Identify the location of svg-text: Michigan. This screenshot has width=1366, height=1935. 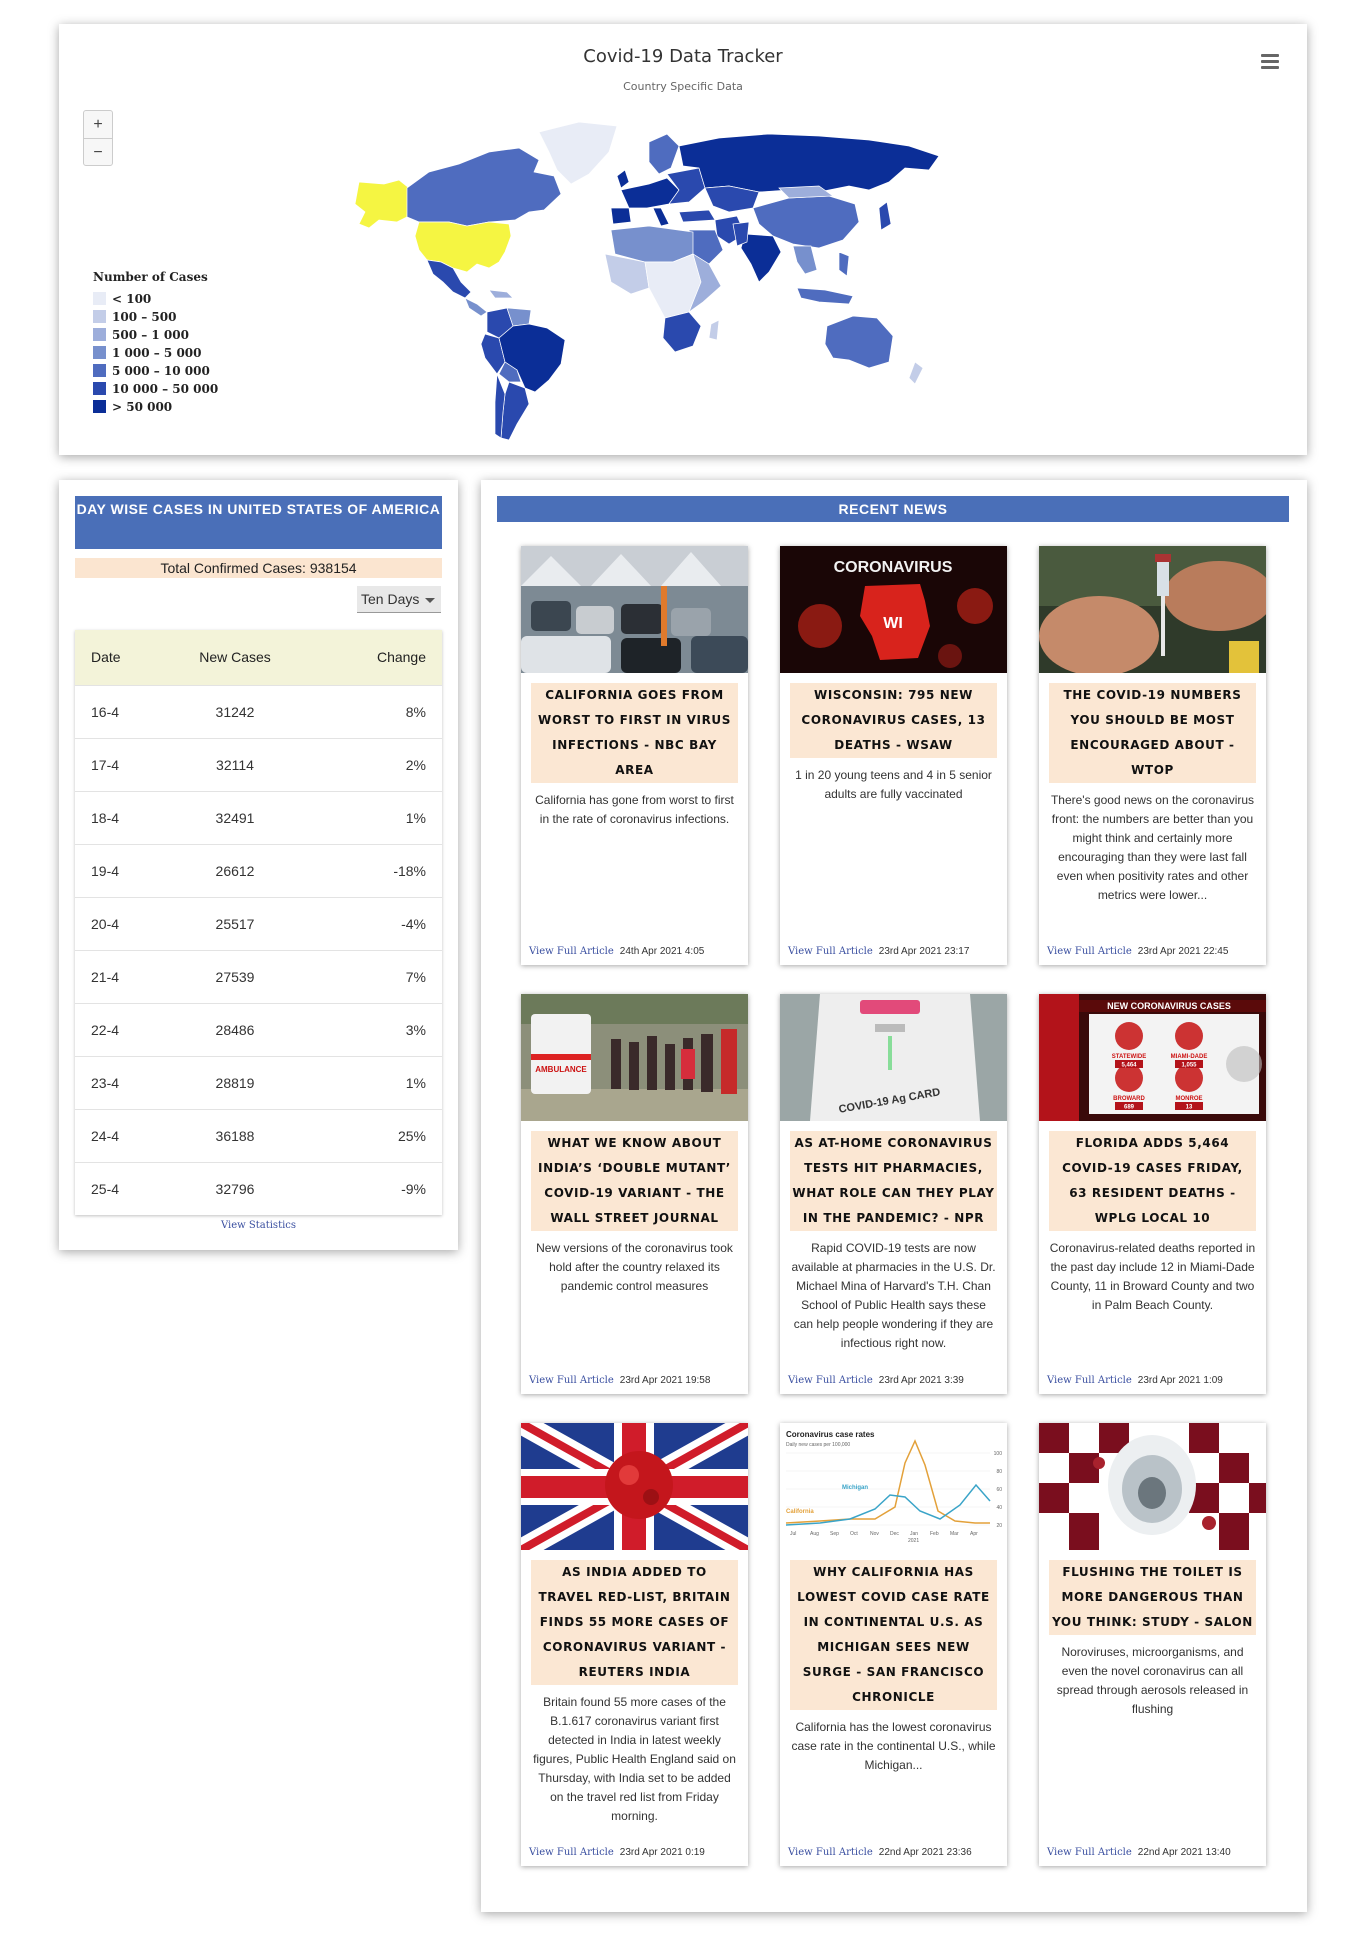
(855, 1488).